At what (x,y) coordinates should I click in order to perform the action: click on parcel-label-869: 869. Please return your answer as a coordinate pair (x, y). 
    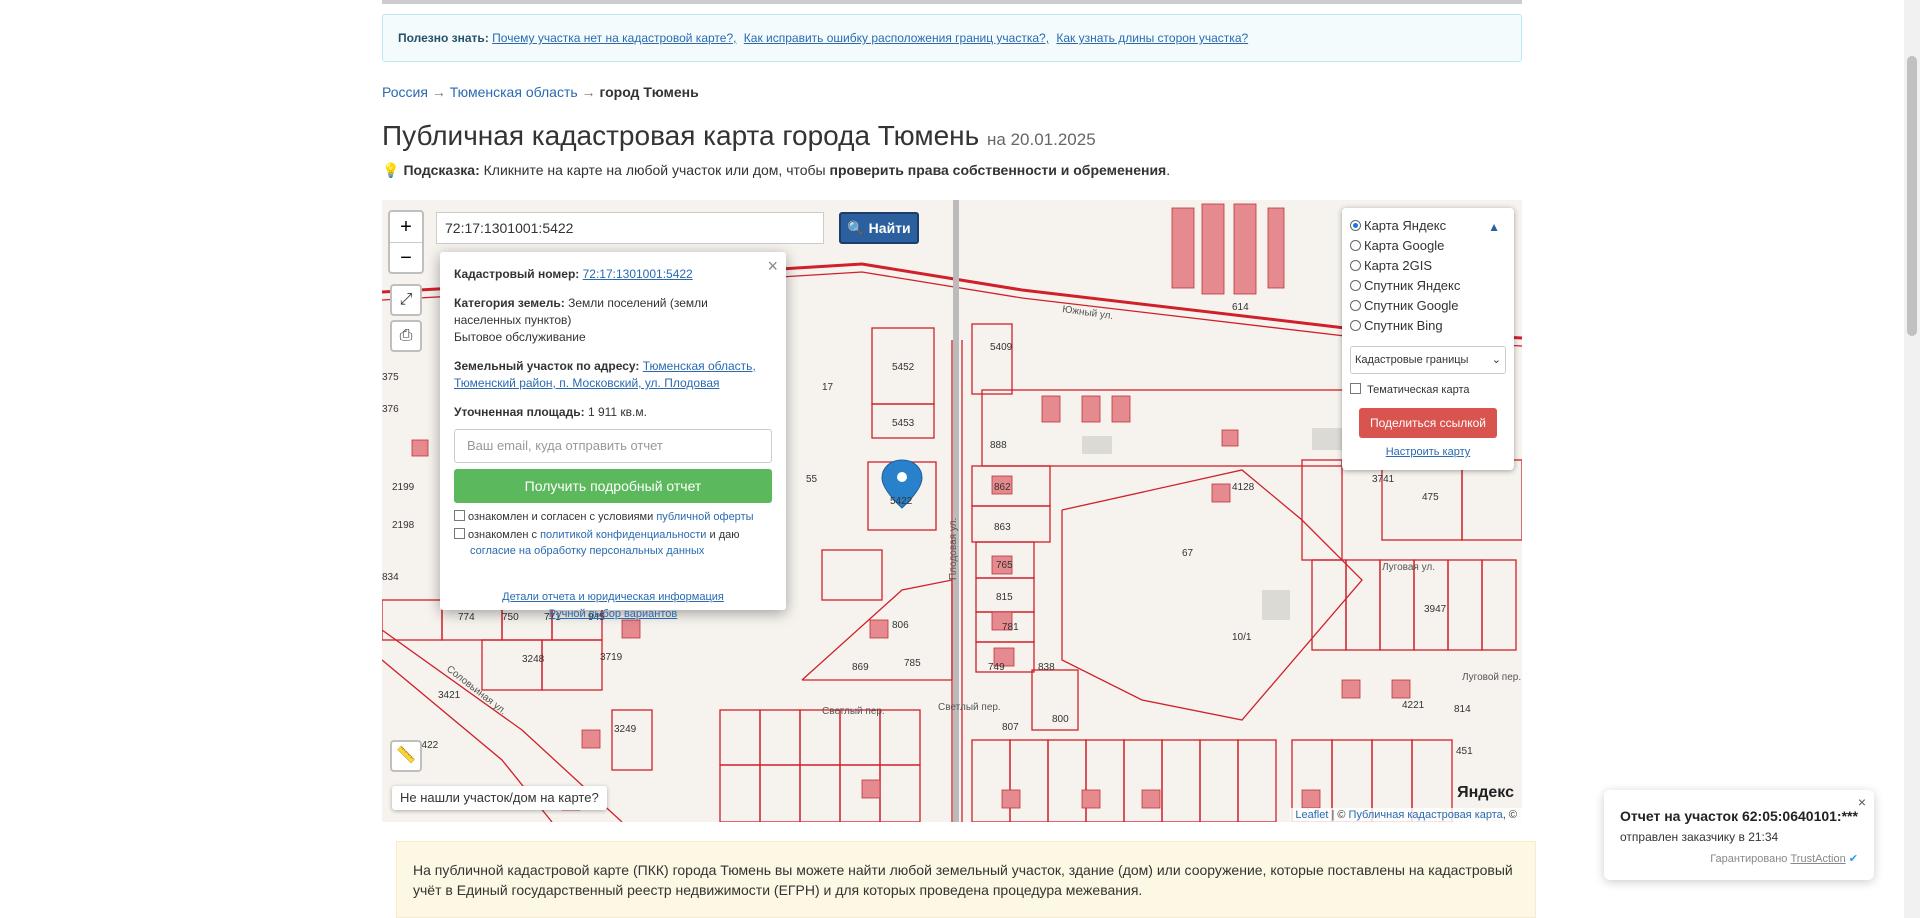
    Looking at the image, I should click on (860, 667).